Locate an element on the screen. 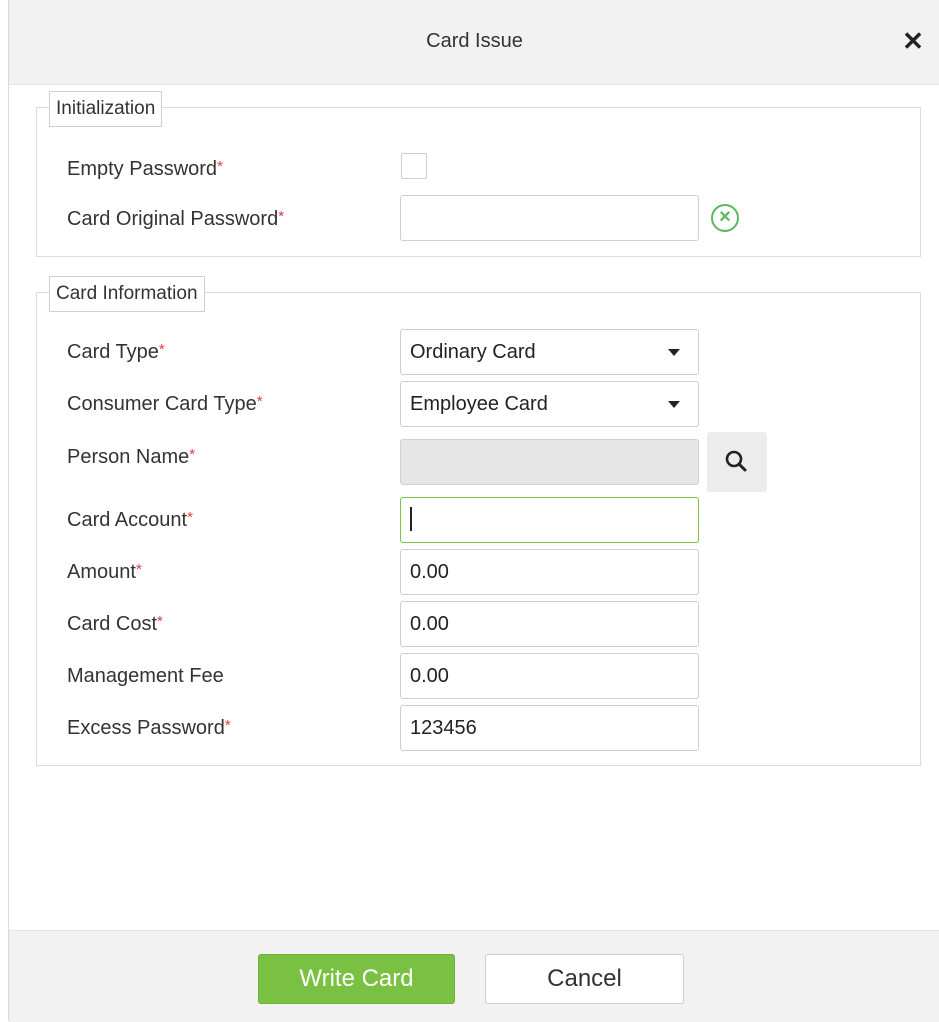 Image resolution: width=939 pixels, height=1022 pixels. empty-password-checkbox is located at coordinates (414, 166).